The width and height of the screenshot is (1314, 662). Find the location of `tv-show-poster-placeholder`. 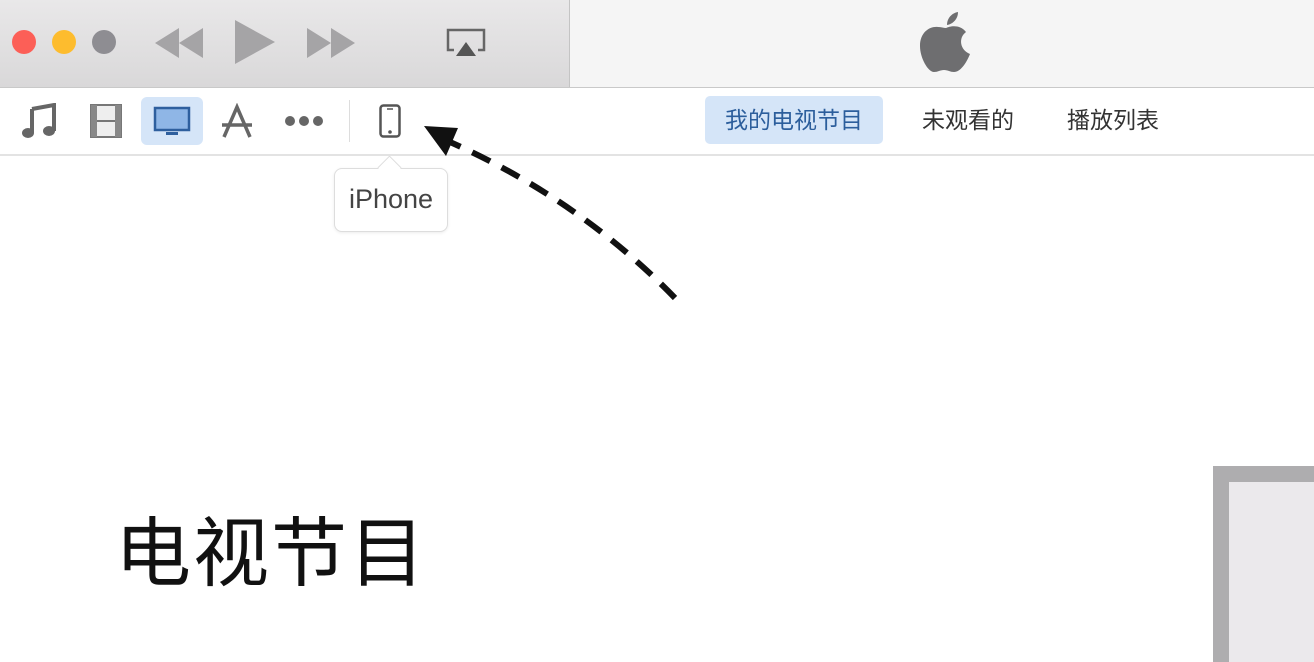

tv-show-poster-placeholder is located at coordinates (1263, 564).